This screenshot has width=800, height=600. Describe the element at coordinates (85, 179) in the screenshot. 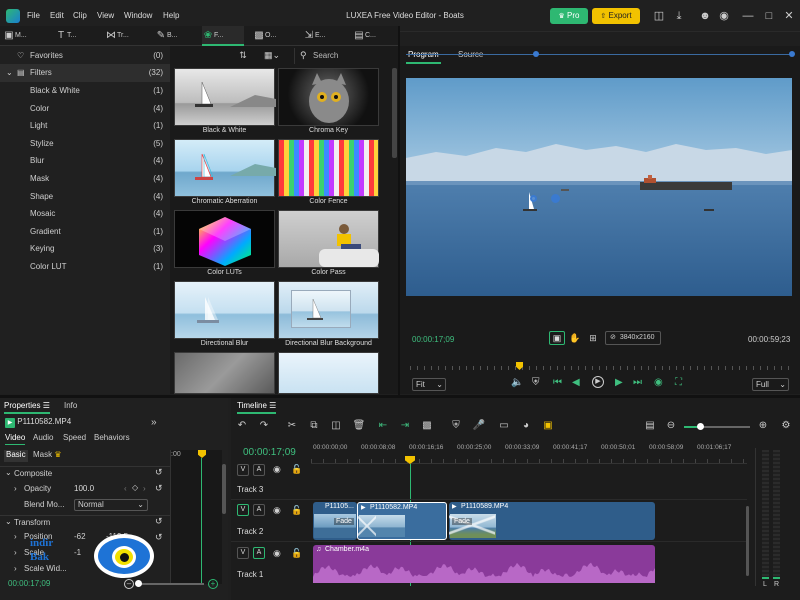

I see `category-item: Mask (4)` at that location.